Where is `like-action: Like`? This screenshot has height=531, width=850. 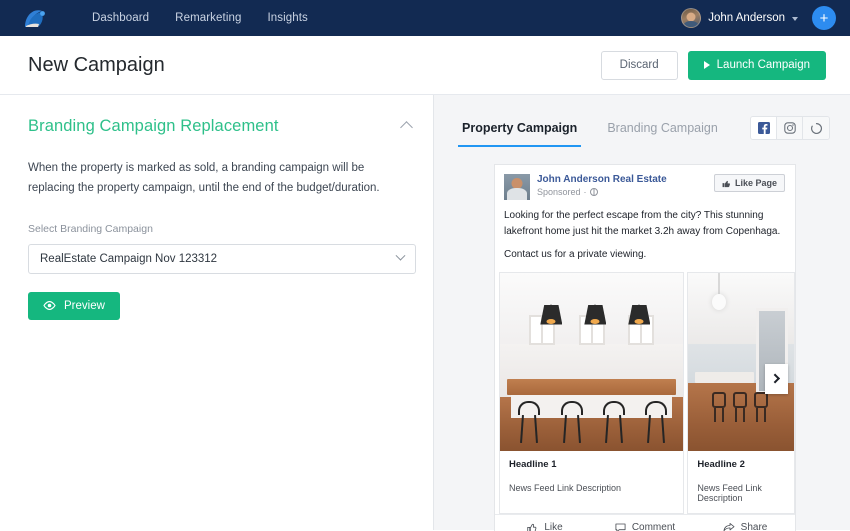
like-action: Like is located at coordinates (545, 526).